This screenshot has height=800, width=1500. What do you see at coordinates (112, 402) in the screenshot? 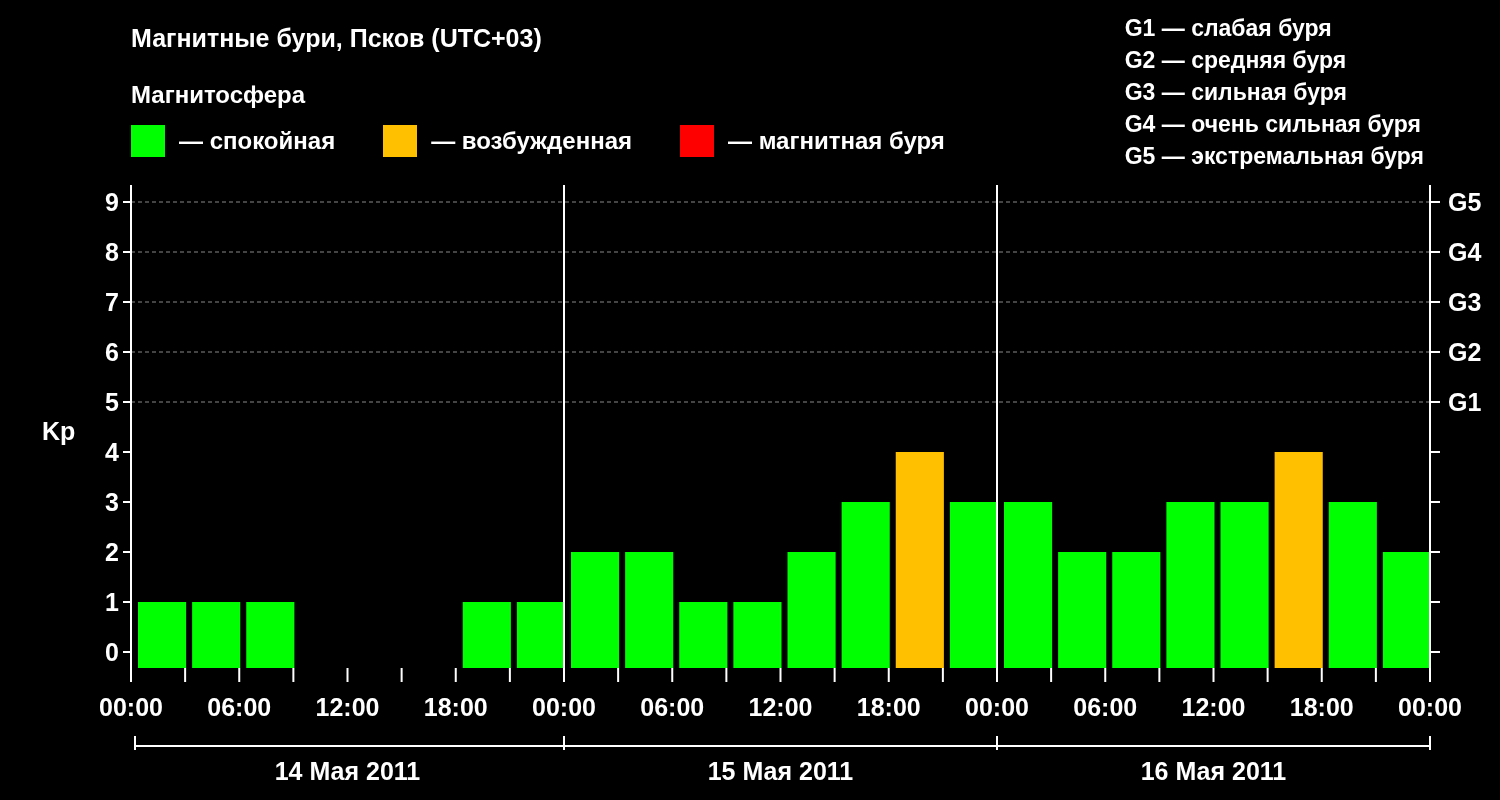
I see `y-axis-label: 5` at bounding box center [112, 402].